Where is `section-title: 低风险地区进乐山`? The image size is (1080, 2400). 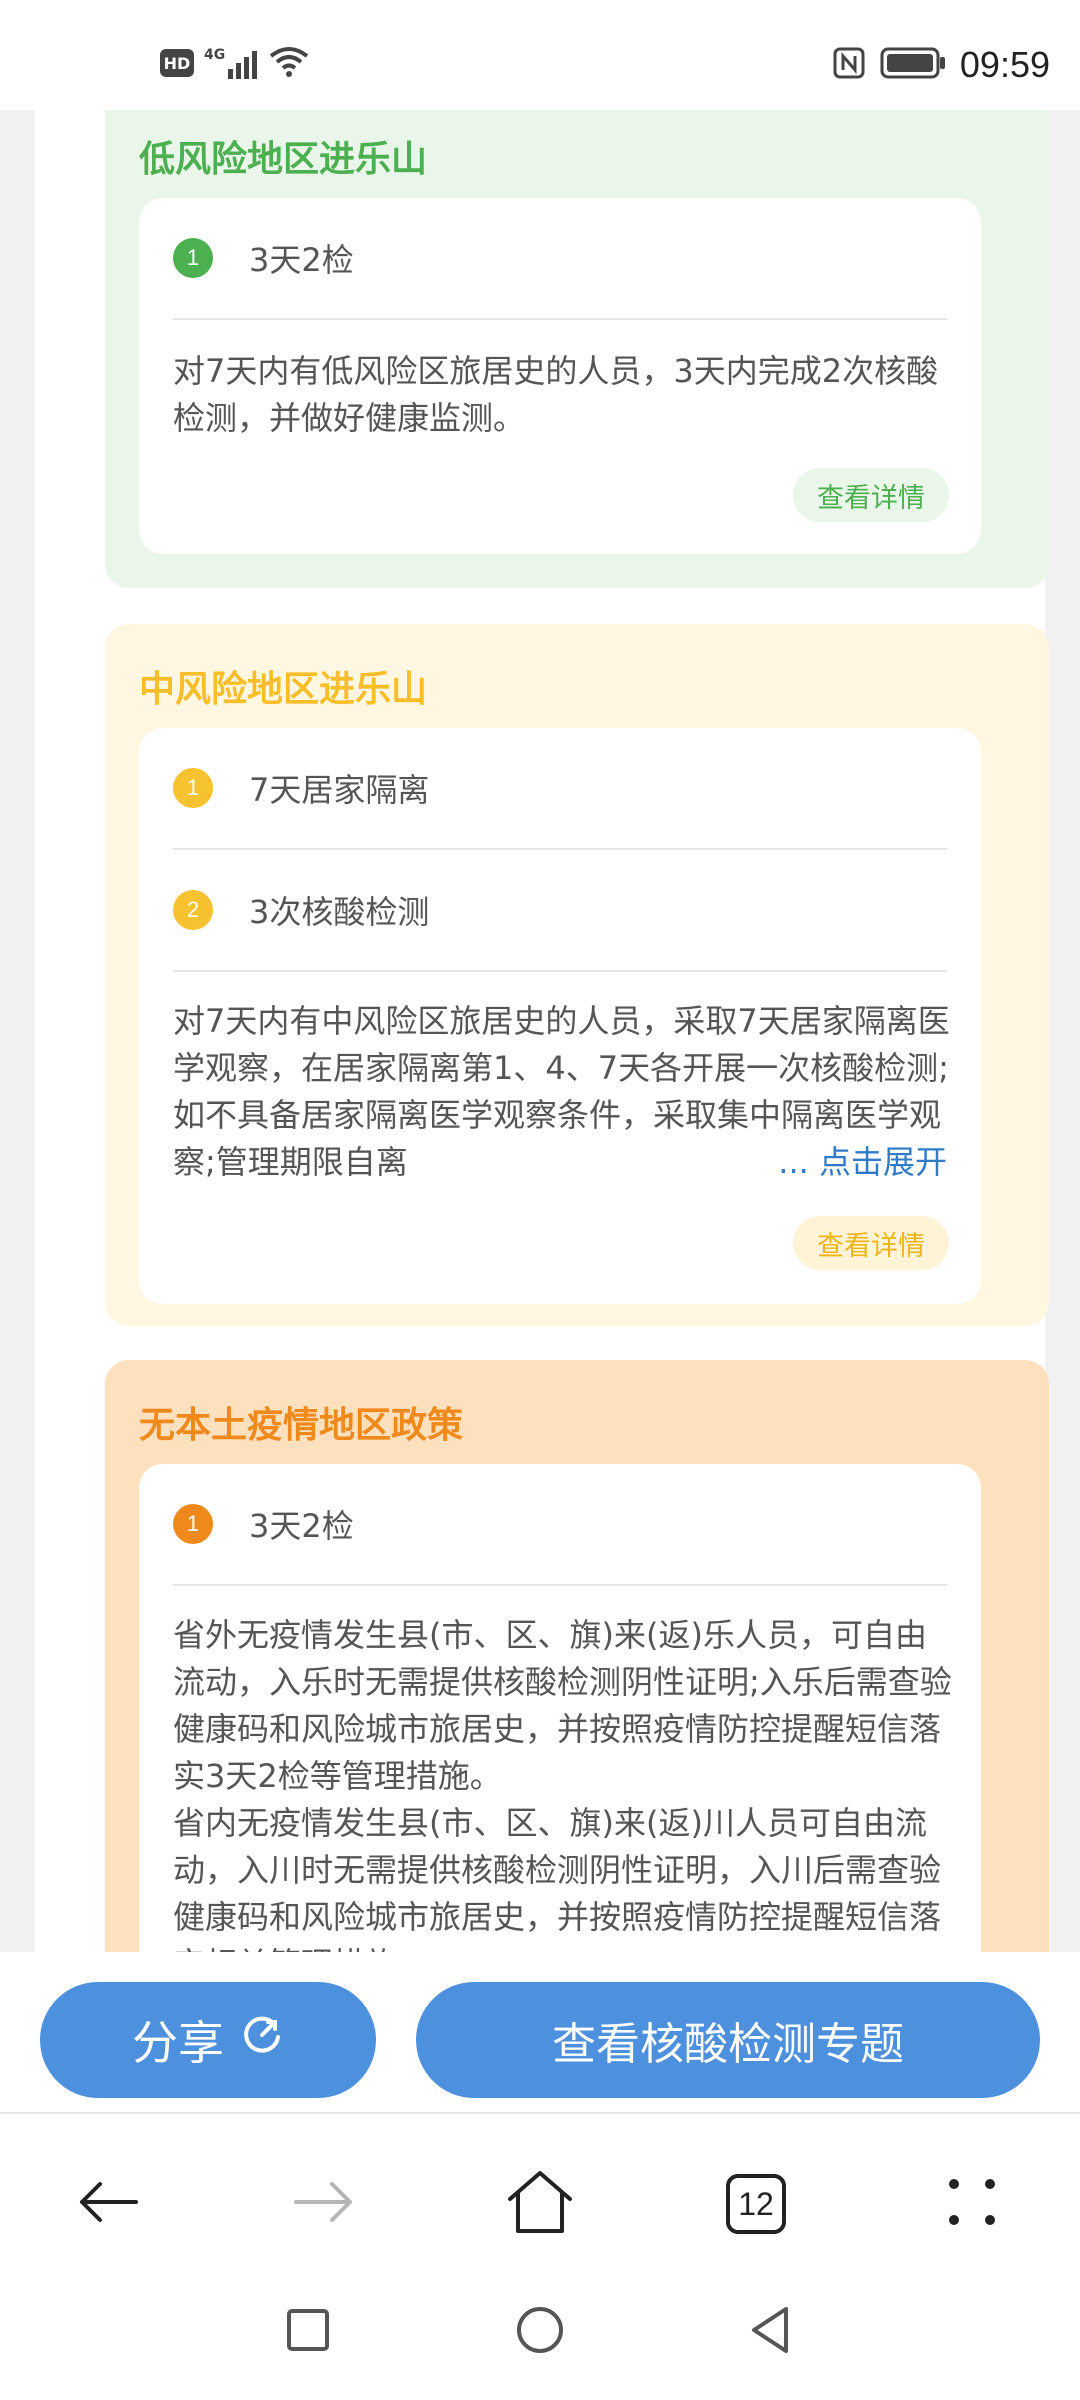 section-title: 低风险地区进乐山 is located at coordinates (283, 159).